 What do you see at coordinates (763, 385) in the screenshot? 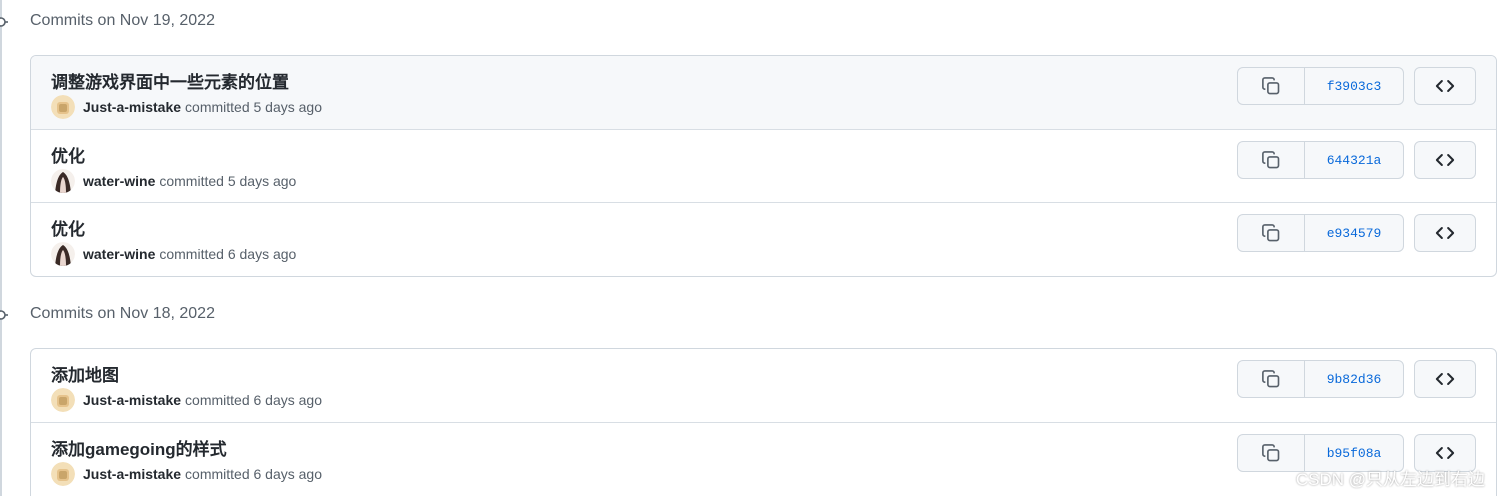
I see `commit-row: 添加地图 Just-a-mistake committed 6 days ago` at bounding box center [763, 385].